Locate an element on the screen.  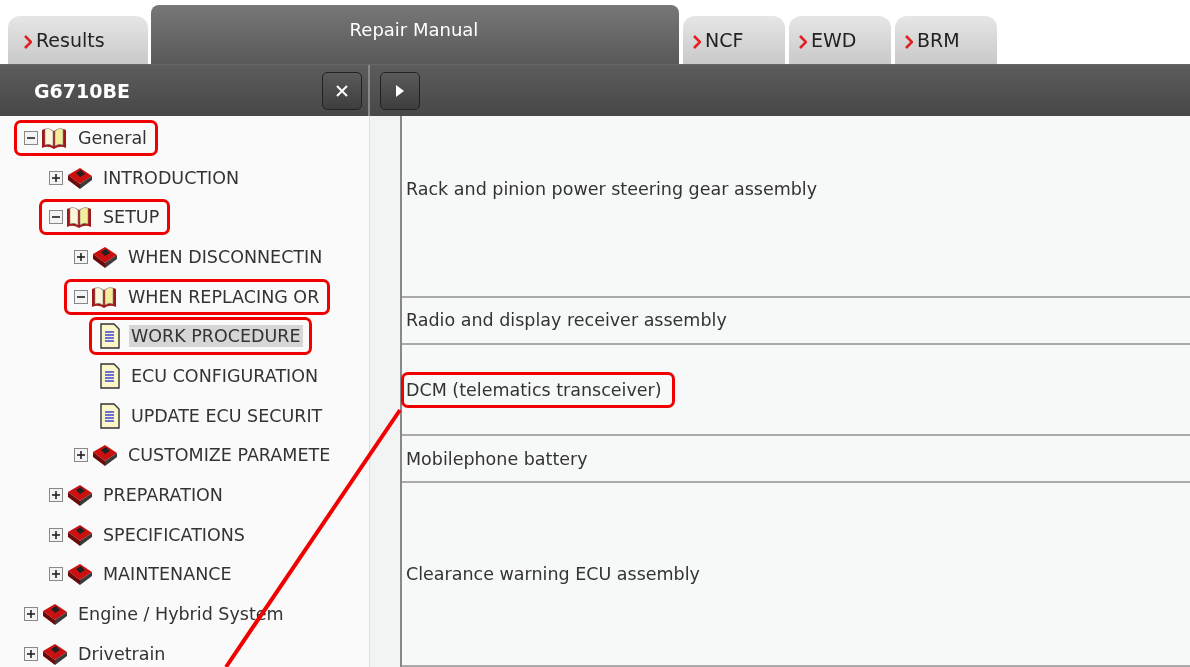
tab: EWD is located at coordinates (840, 40).